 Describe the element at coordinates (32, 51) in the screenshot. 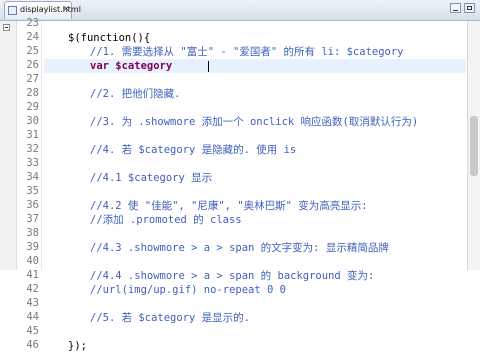

I see `line-number: 25` at that location.